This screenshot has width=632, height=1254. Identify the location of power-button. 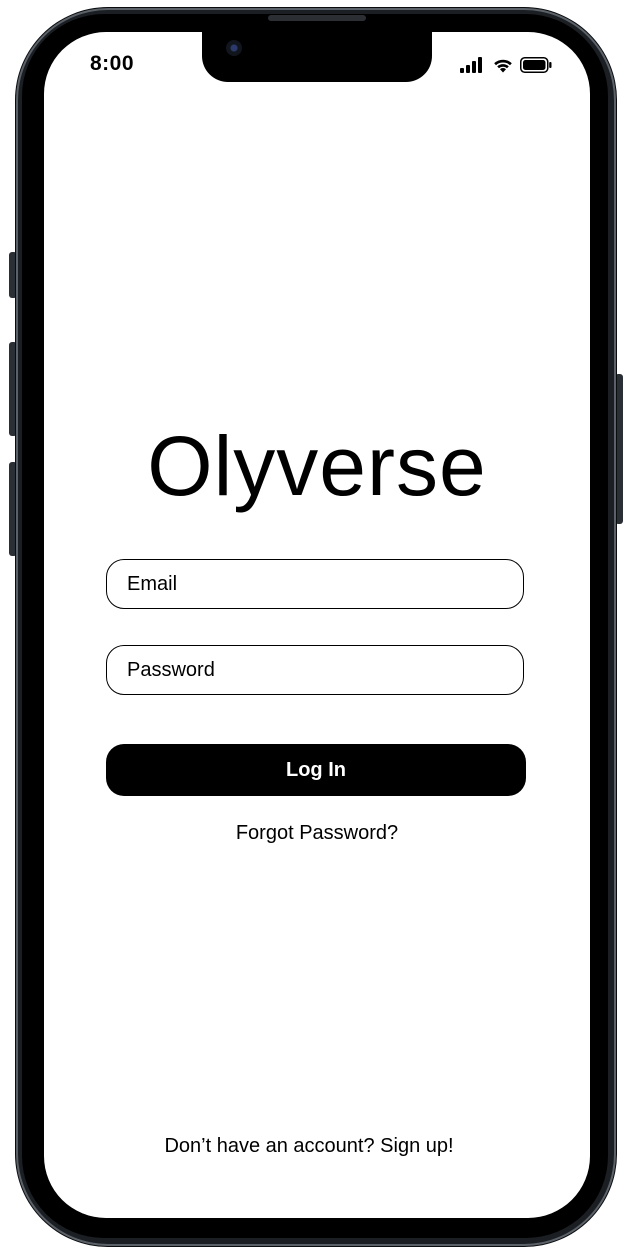
(619, 449).